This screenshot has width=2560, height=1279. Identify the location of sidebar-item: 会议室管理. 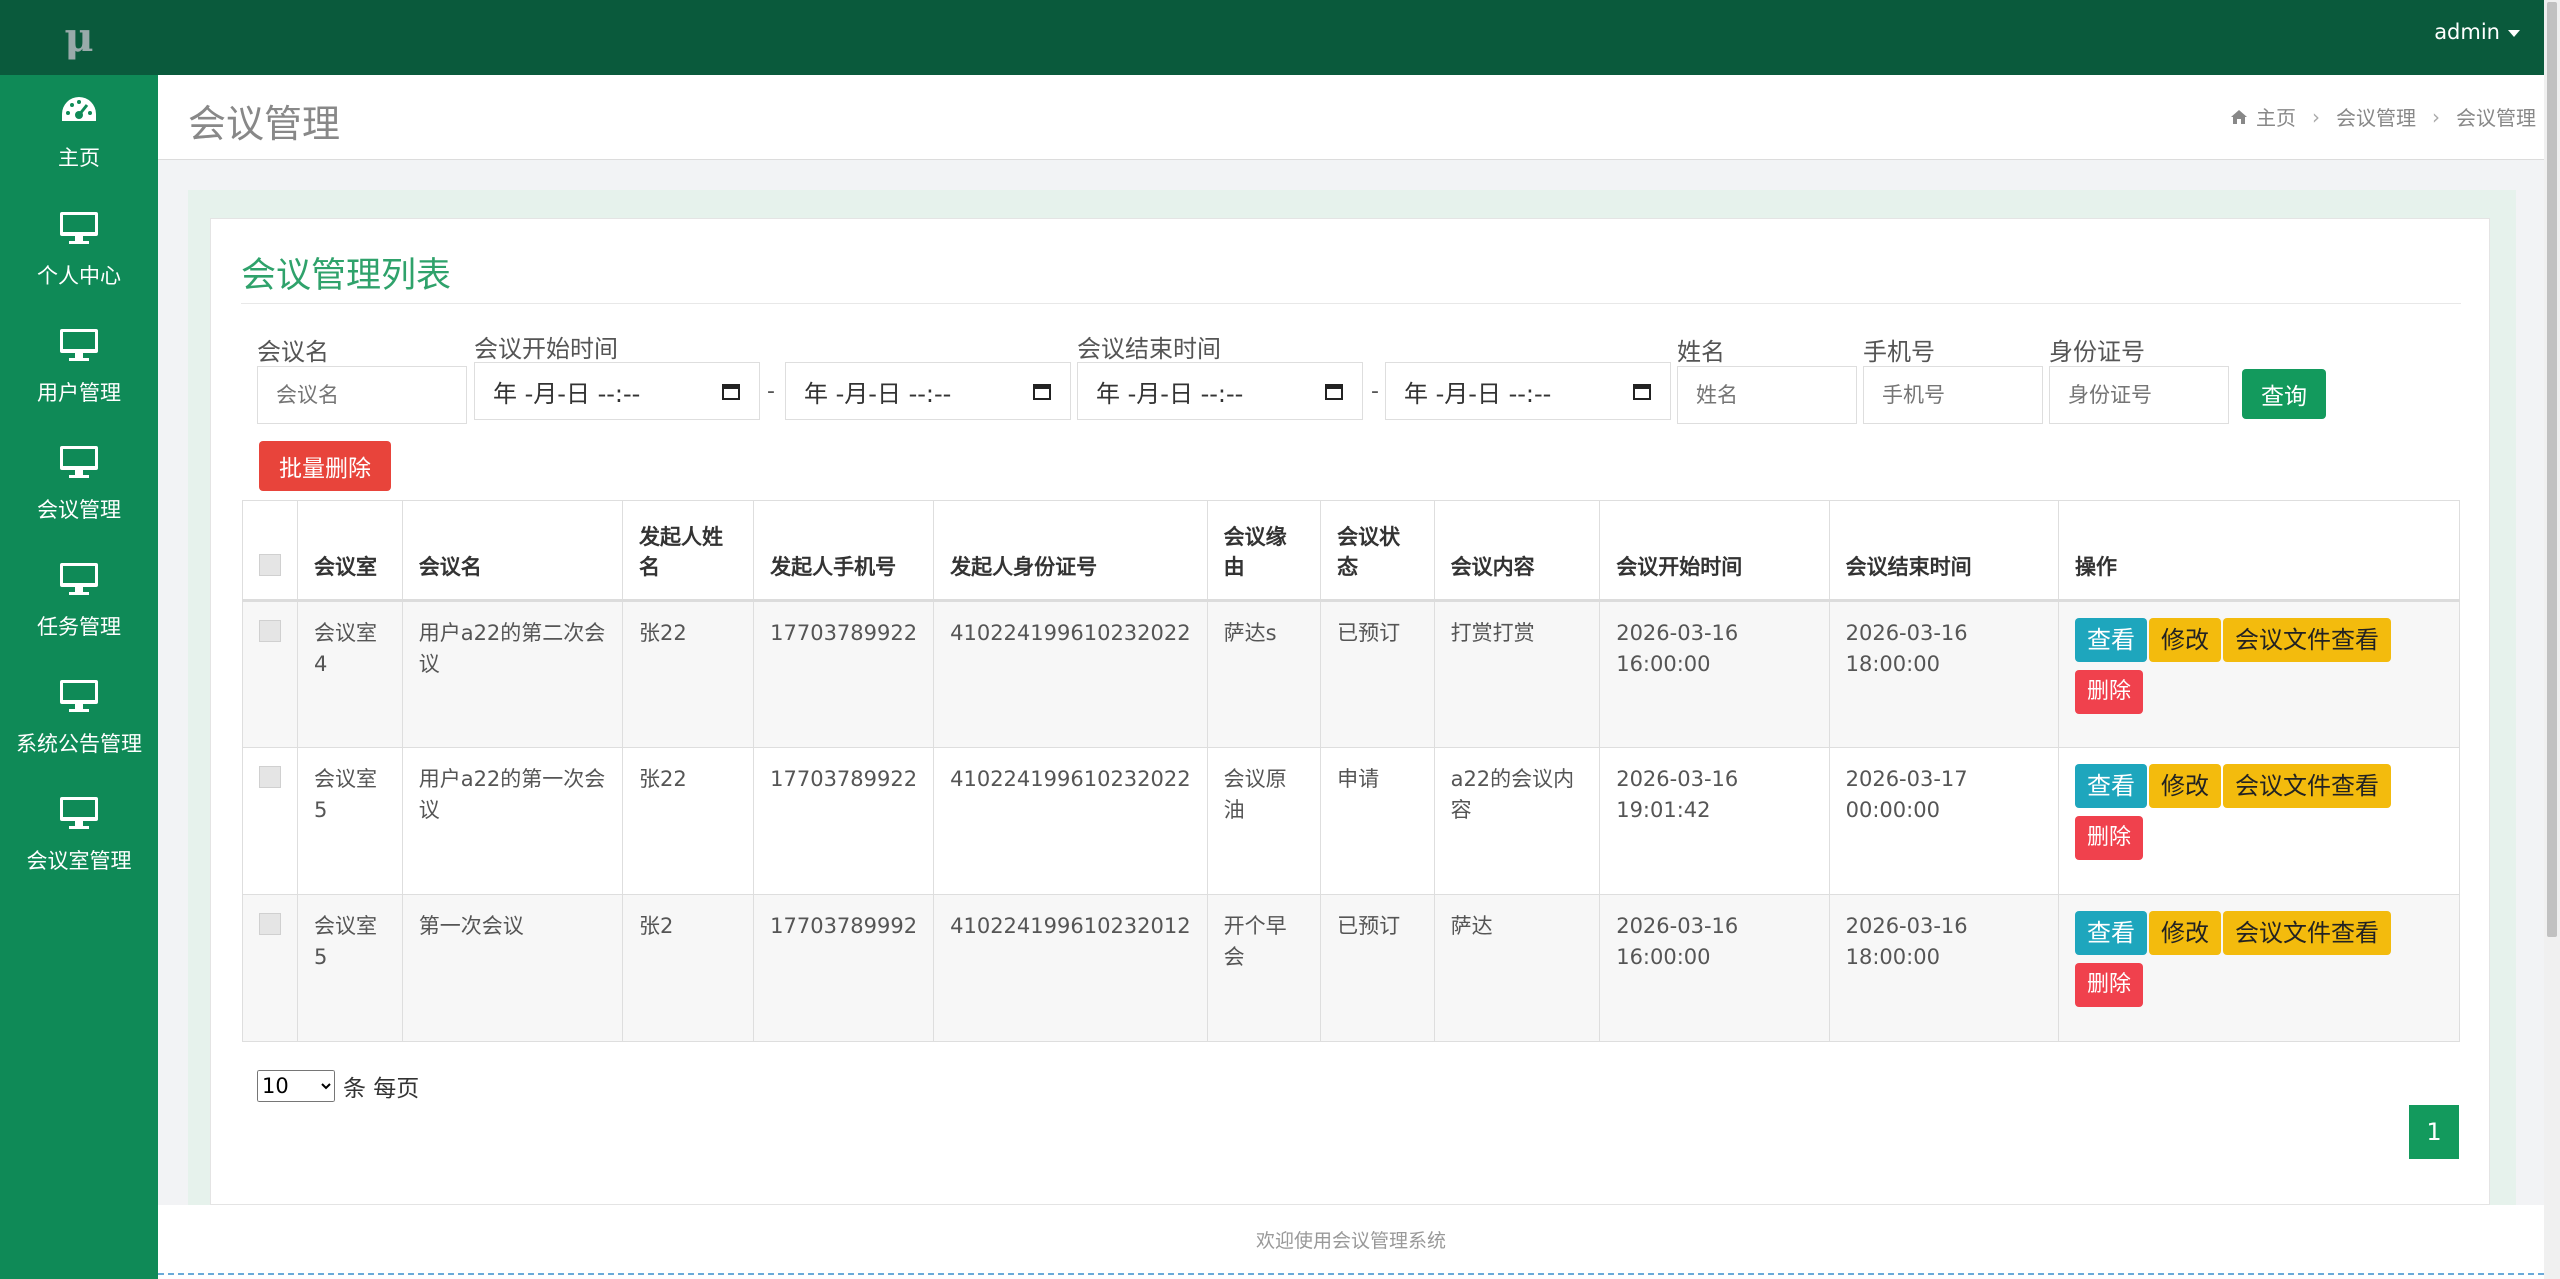
(79, 835).